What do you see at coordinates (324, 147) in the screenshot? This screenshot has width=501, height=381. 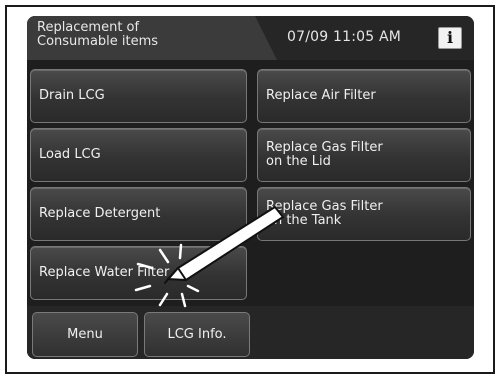 I see `replace-gas-filter-lid-line1: Replace Gas Filter` at bounding box center [324, 147].